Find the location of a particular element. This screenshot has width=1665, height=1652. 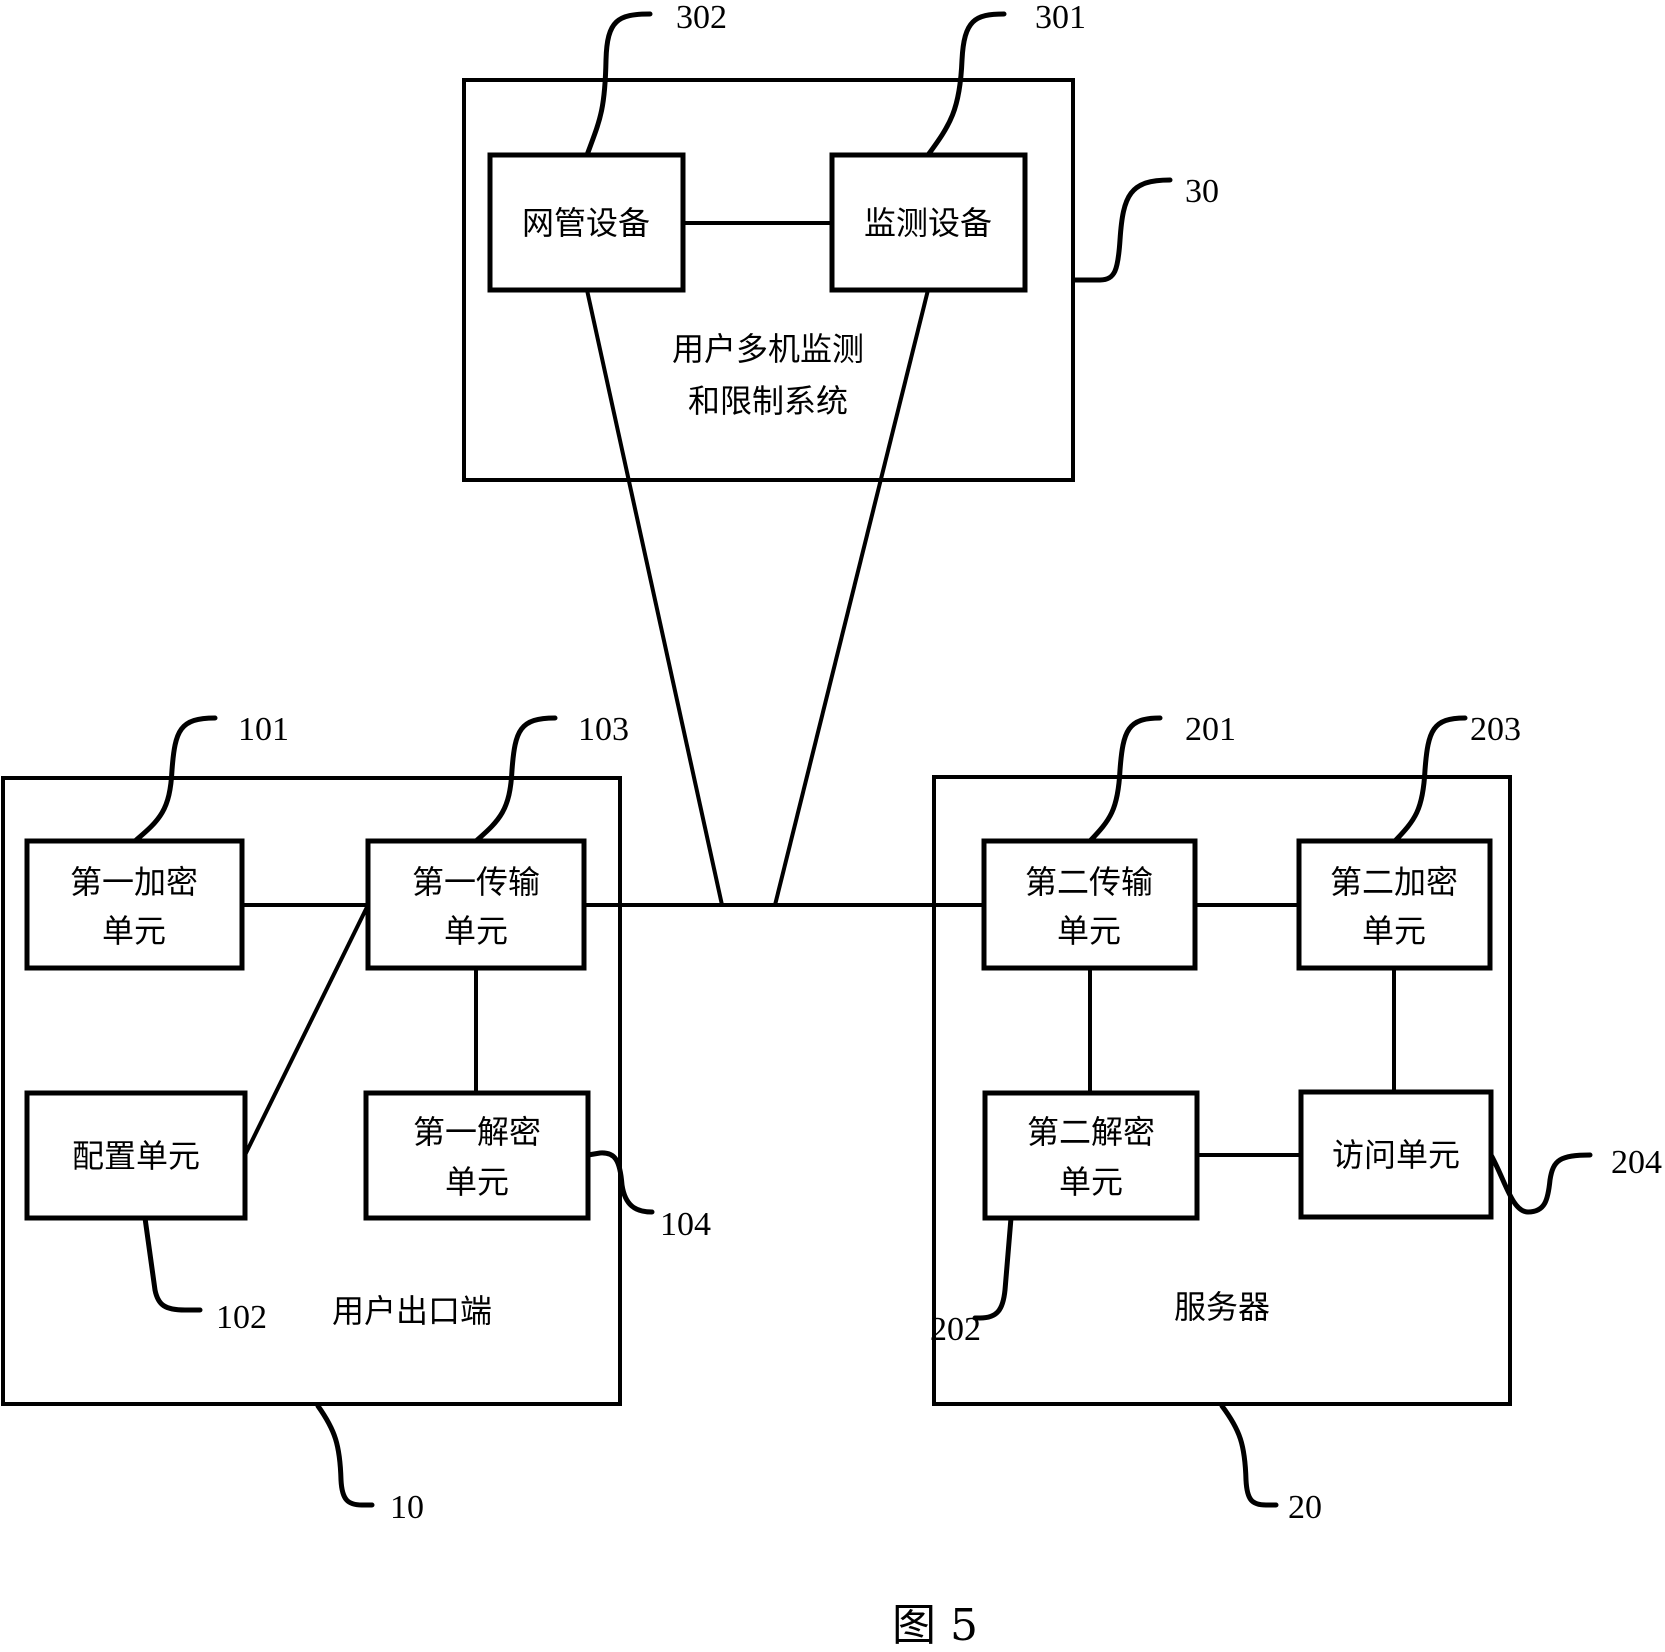

ref-203: 203 is located at coordinates (1495, 729).